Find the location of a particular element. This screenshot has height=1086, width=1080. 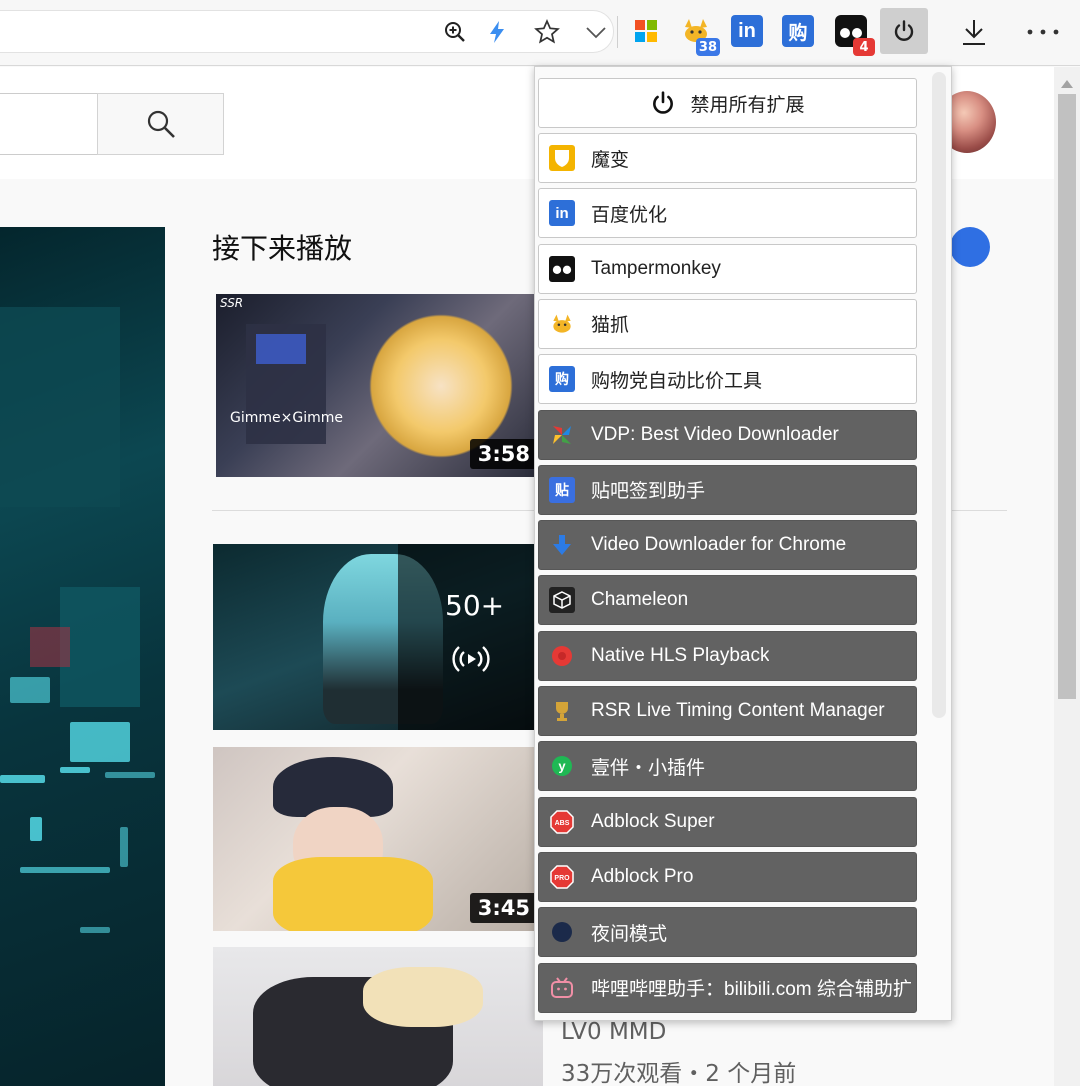

broadcast-icon is located at coordinates (471, 659).